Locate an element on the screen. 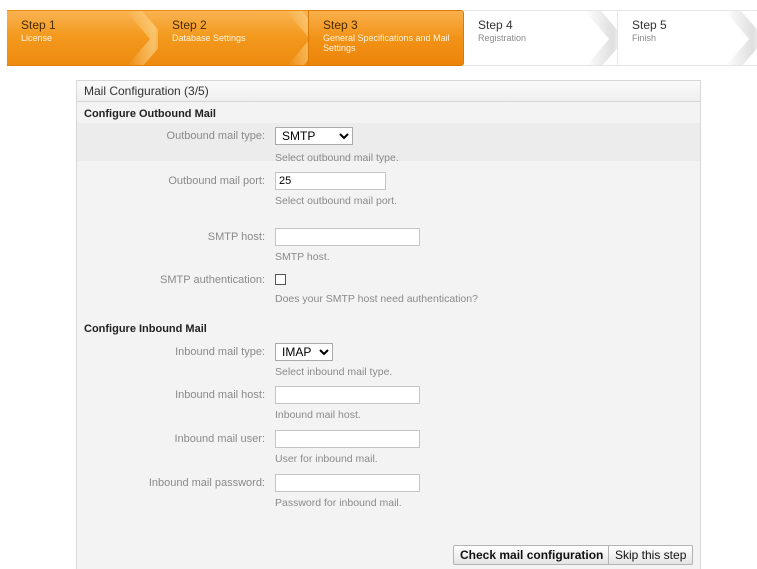 This screenshot has width=757, height=569. inbound-mail-type-label: Inbound mail type: is located at coordinates (220, 352).